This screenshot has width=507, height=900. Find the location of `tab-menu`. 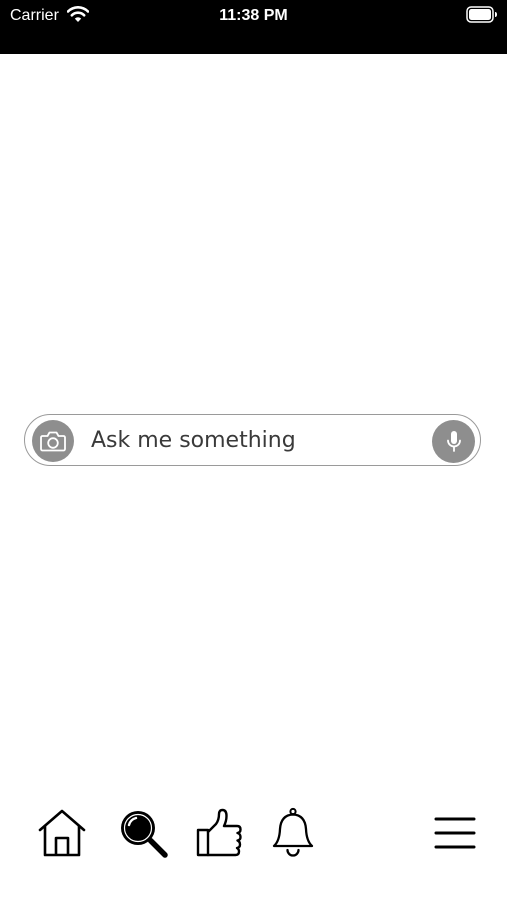

tab-menu is located at coordinates (455, 833).